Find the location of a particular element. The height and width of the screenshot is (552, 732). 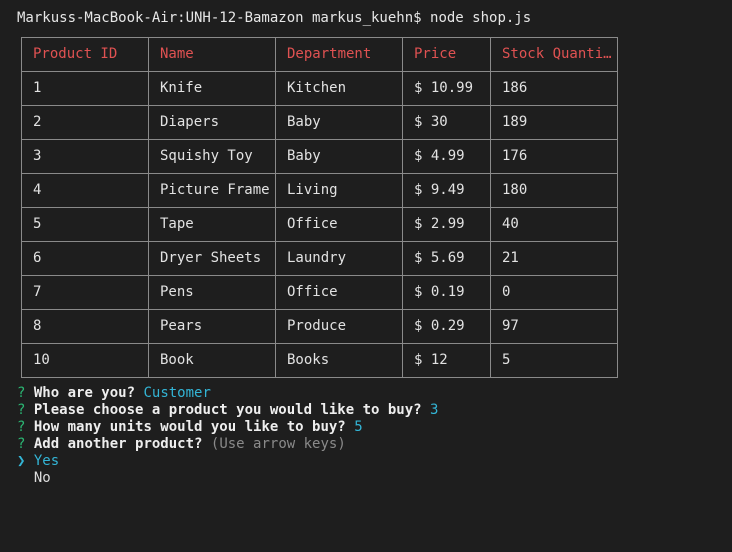

column-header: Department is located at coordinates (339, 54).